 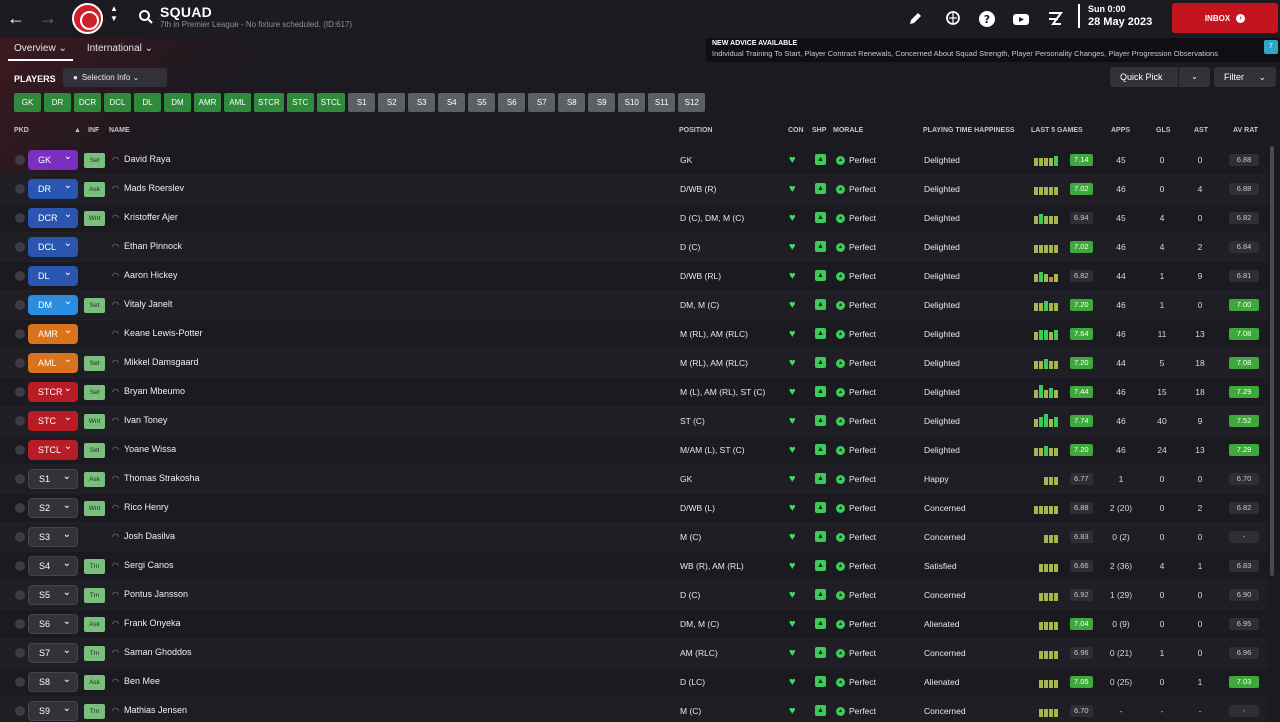 What do you see at coordinates (117, 102) in the screenshot?
I see `position-button: DCL` at bounding box center [117, 102].